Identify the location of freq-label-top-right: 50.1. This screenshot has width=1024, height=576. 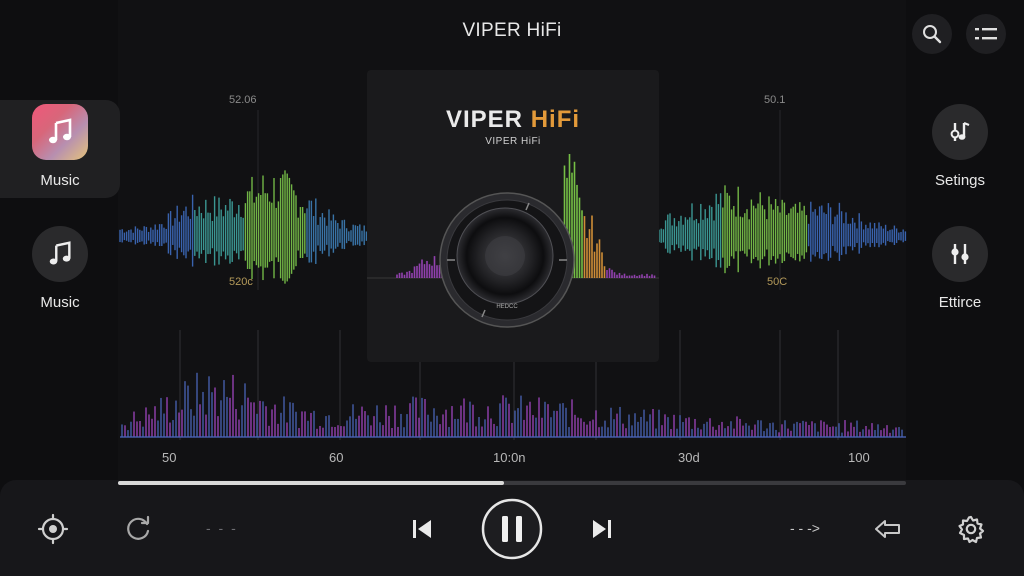
(775, 100).